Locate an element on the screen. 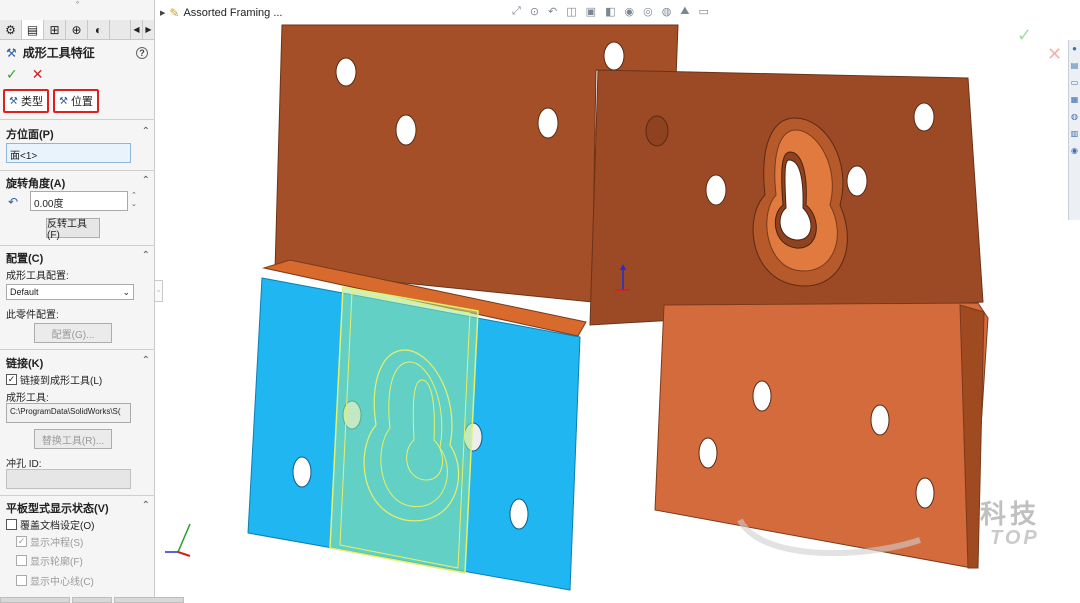  spin-arrows: ⌃ ⌄ is located at coordinates (134, 200).